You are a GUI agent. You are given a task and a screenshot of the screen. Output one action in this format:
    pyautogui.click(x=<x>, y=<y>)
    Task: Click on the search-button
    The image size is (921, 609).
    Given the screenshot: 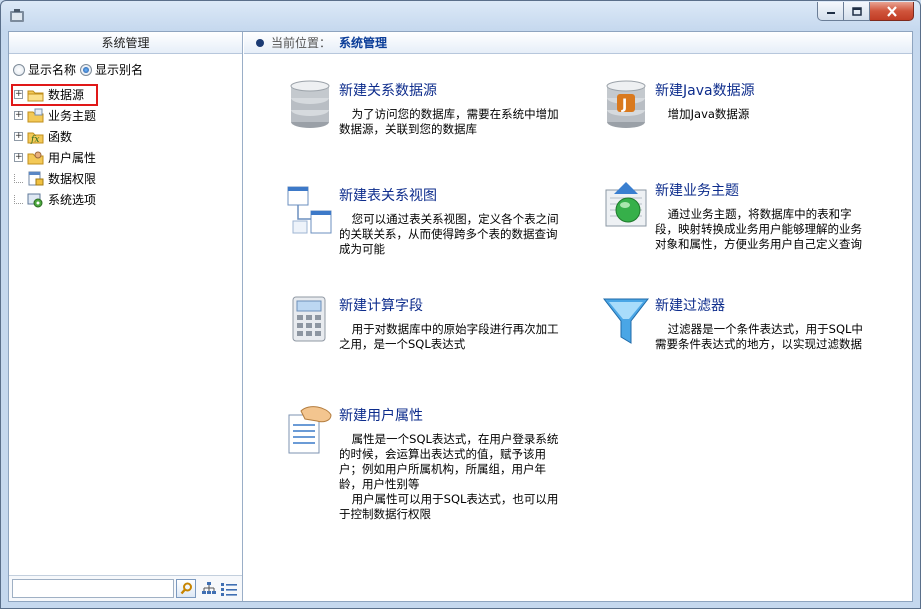 What is the action you would take?
    pyautogui.click(x=186, y=588)
    